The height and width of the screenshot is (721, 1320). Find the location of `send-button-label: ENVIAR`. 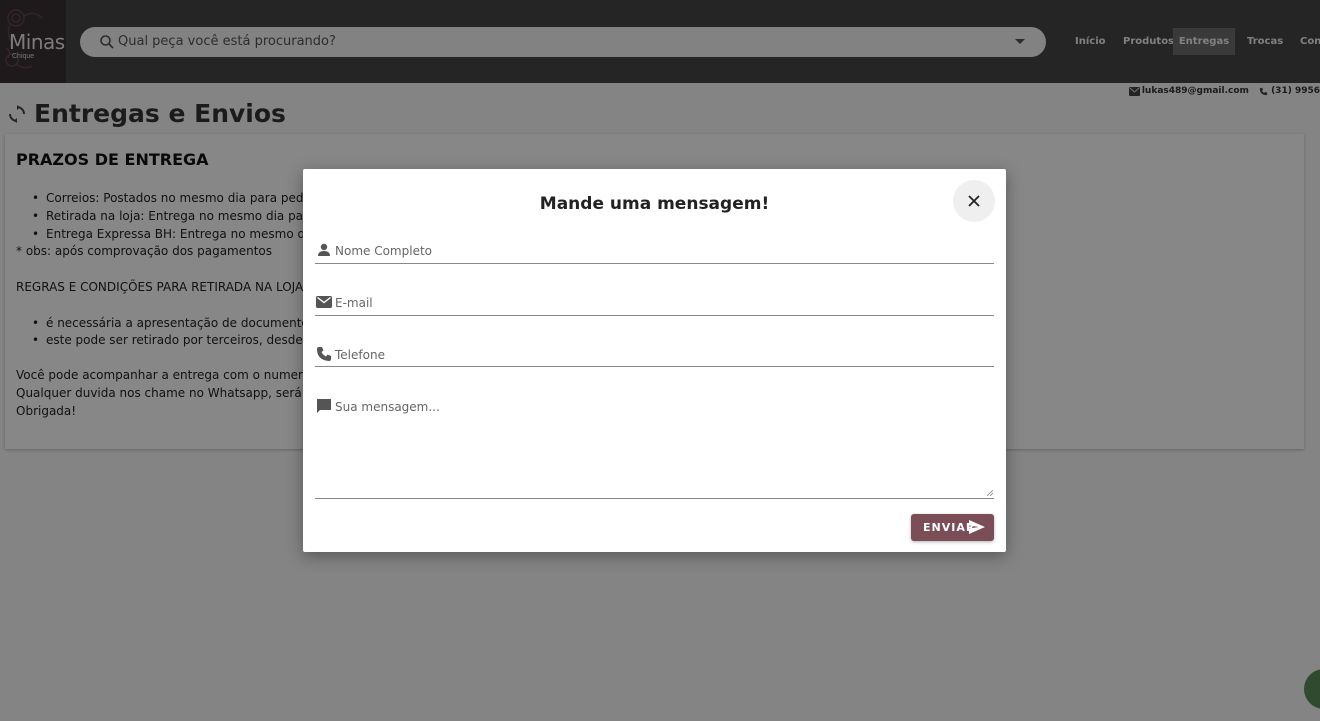

send-button-label: ENVIAR is located at coordinates (949, 527).